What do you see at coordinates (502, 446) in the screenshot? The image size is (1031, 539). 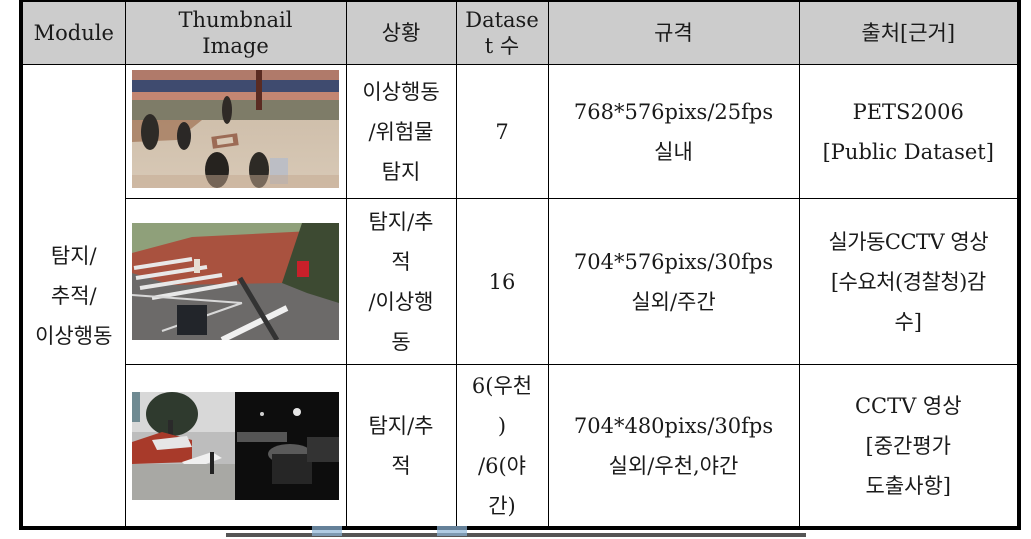 I see `dataset-count-cell: 6(우천 ) /6(야 간)` at bounding box center [502, 446].